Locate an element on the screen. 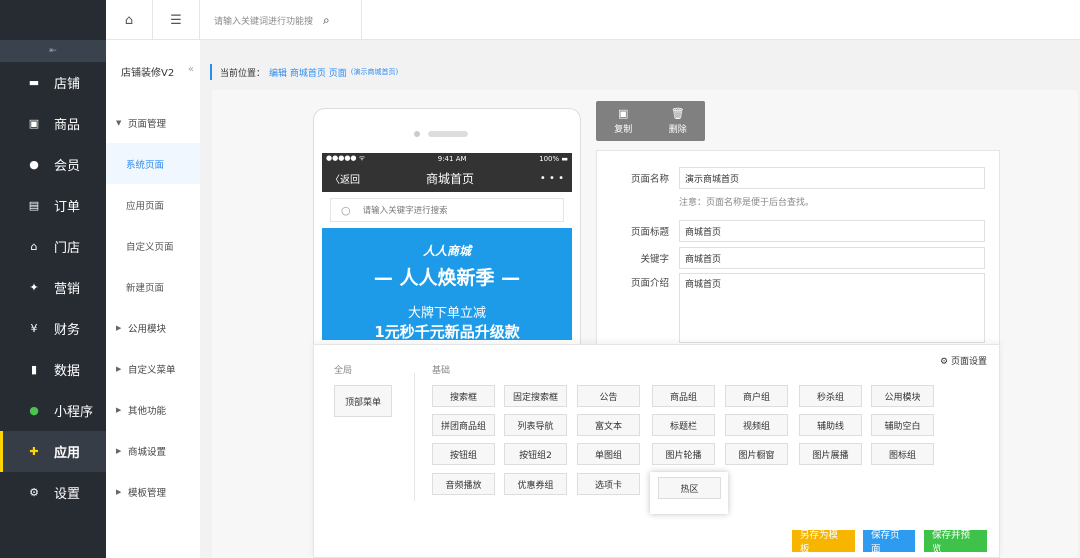 The height and width of the screenshot is (558, 1080). signal-icon: ●●●●● ᯤ is located at coordinates (346, 158).